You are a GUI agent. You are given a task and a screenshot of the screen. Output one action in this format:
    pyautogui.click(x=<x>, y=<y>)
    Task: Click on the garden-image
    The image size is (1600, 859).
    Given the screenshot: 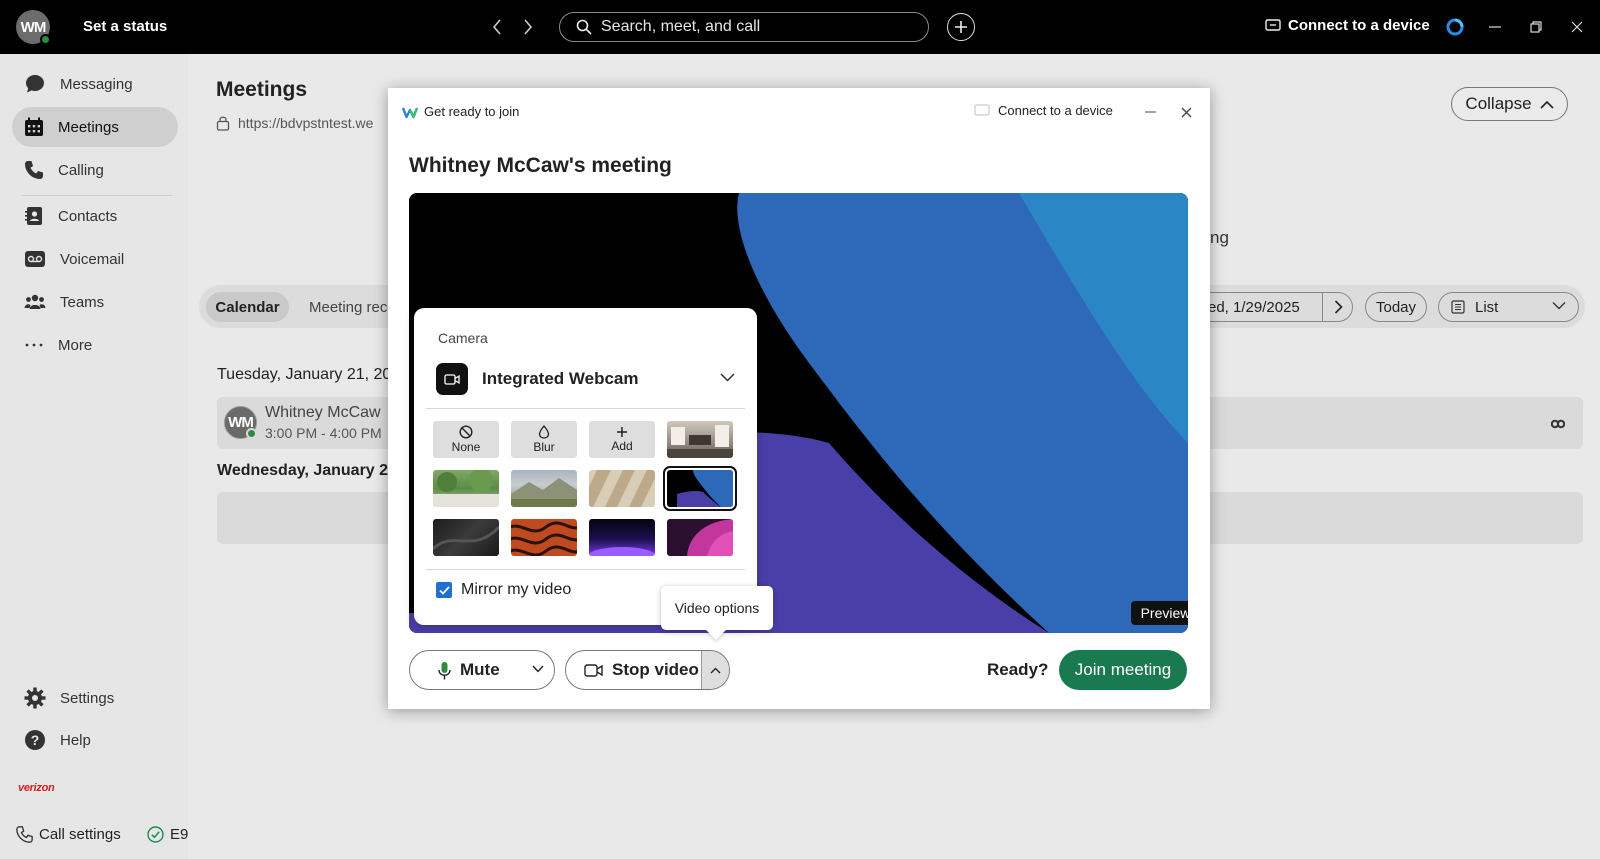 What is the action you would take?
    pyautogui.click(x=466, y=488)
    